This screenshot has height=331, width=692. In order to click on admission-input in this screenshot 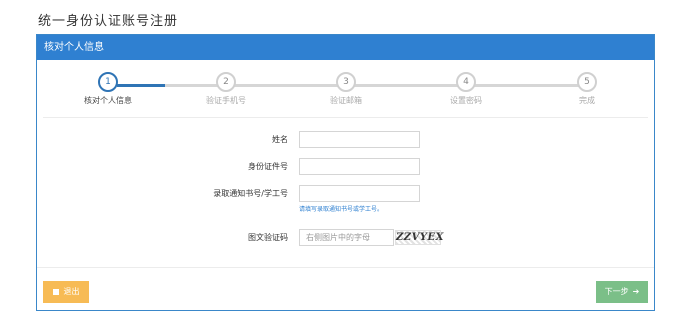, I will do `click(359, 193)`.